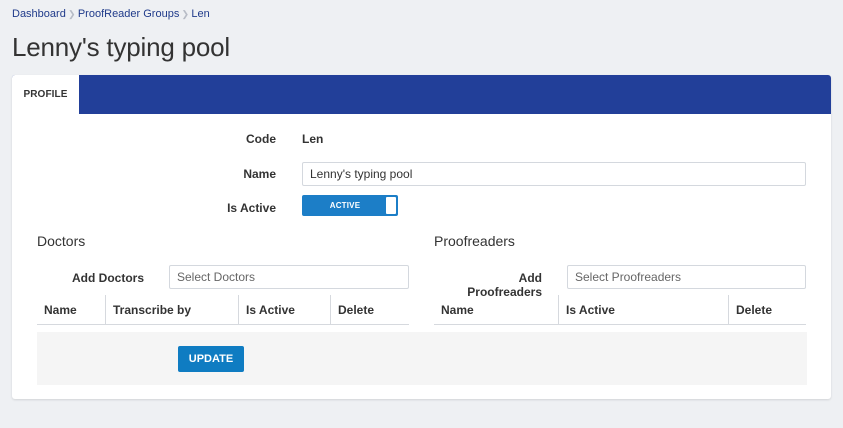  I want to click on update-button: UPDATE, so click(211, 359).